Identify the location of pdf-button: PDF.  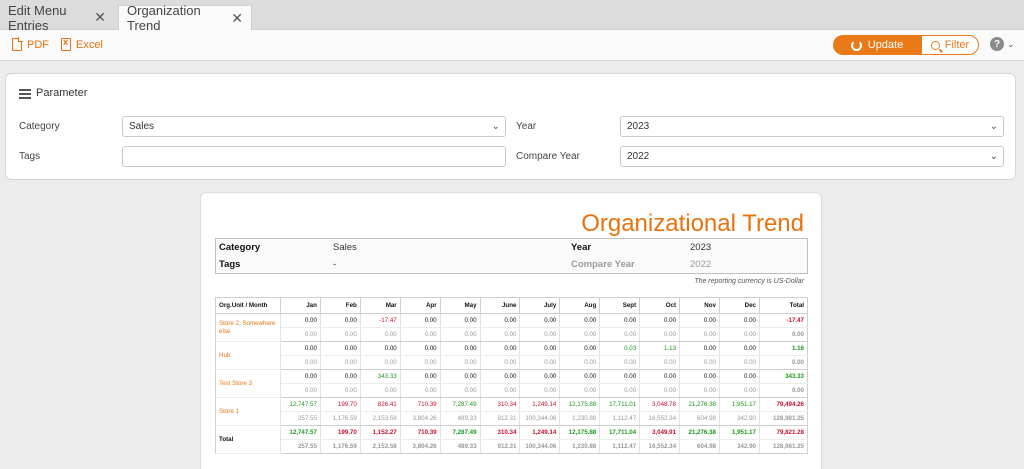
(30, 44).